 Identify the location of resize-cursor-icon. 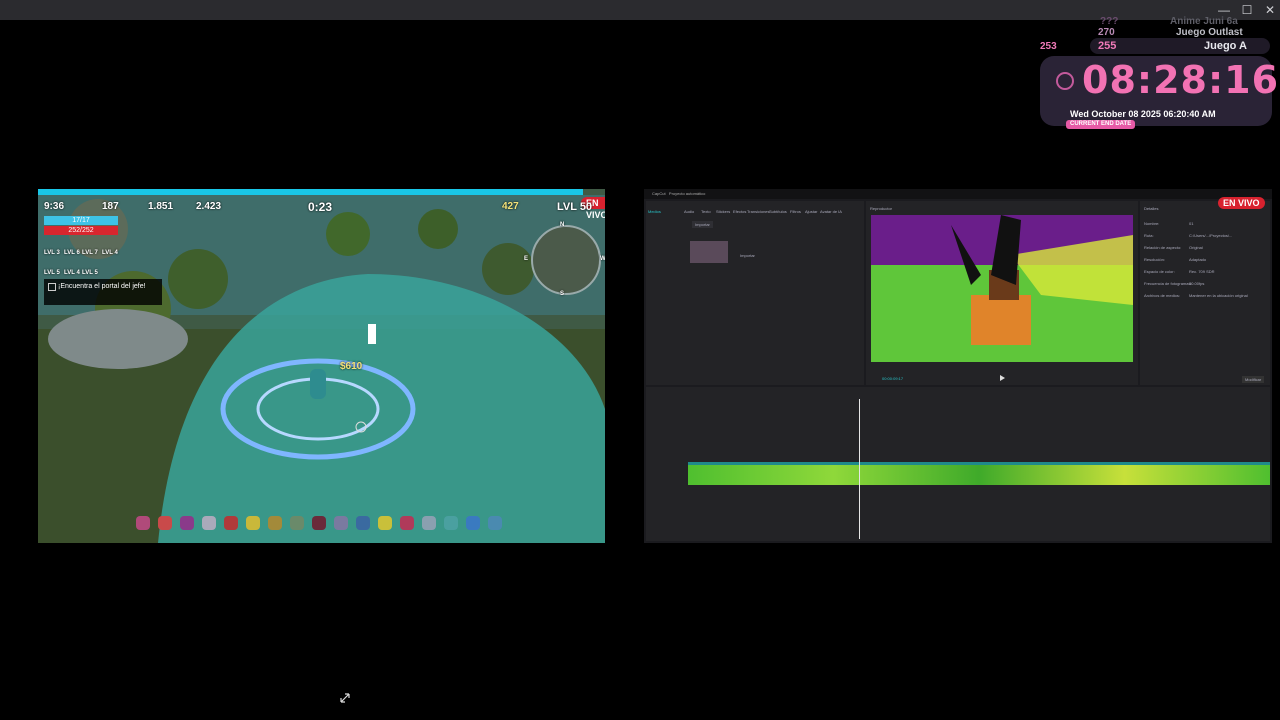
(345, 698).